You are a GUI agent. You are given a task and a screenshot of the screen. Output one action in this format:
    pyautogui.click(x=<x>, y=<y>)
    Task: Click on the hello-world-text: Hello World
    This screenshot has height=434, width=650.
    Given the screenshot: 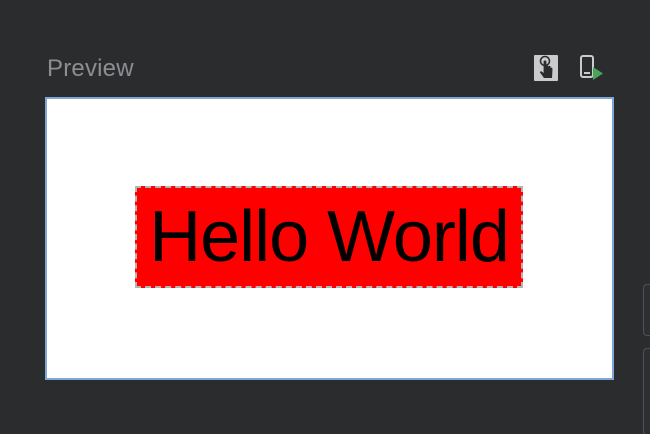 What is the action you would take?
    pyautogui.click(x=329, y=237)
    